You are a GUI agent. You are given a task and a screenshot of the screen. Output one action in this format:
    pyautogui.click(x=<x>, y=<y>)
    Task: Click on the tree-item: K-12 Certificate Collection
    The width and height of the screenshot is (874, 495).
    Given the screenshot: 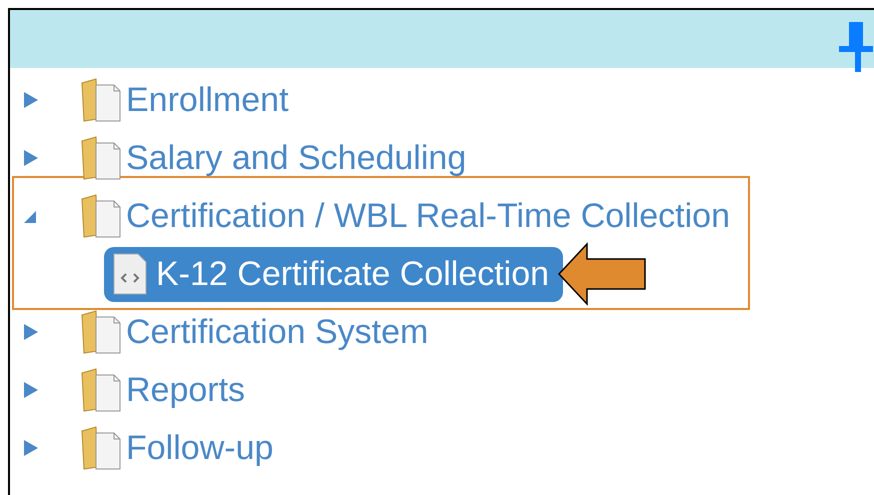 What is the action you would take?
    pyautogui.click(x=334, y=274)
    